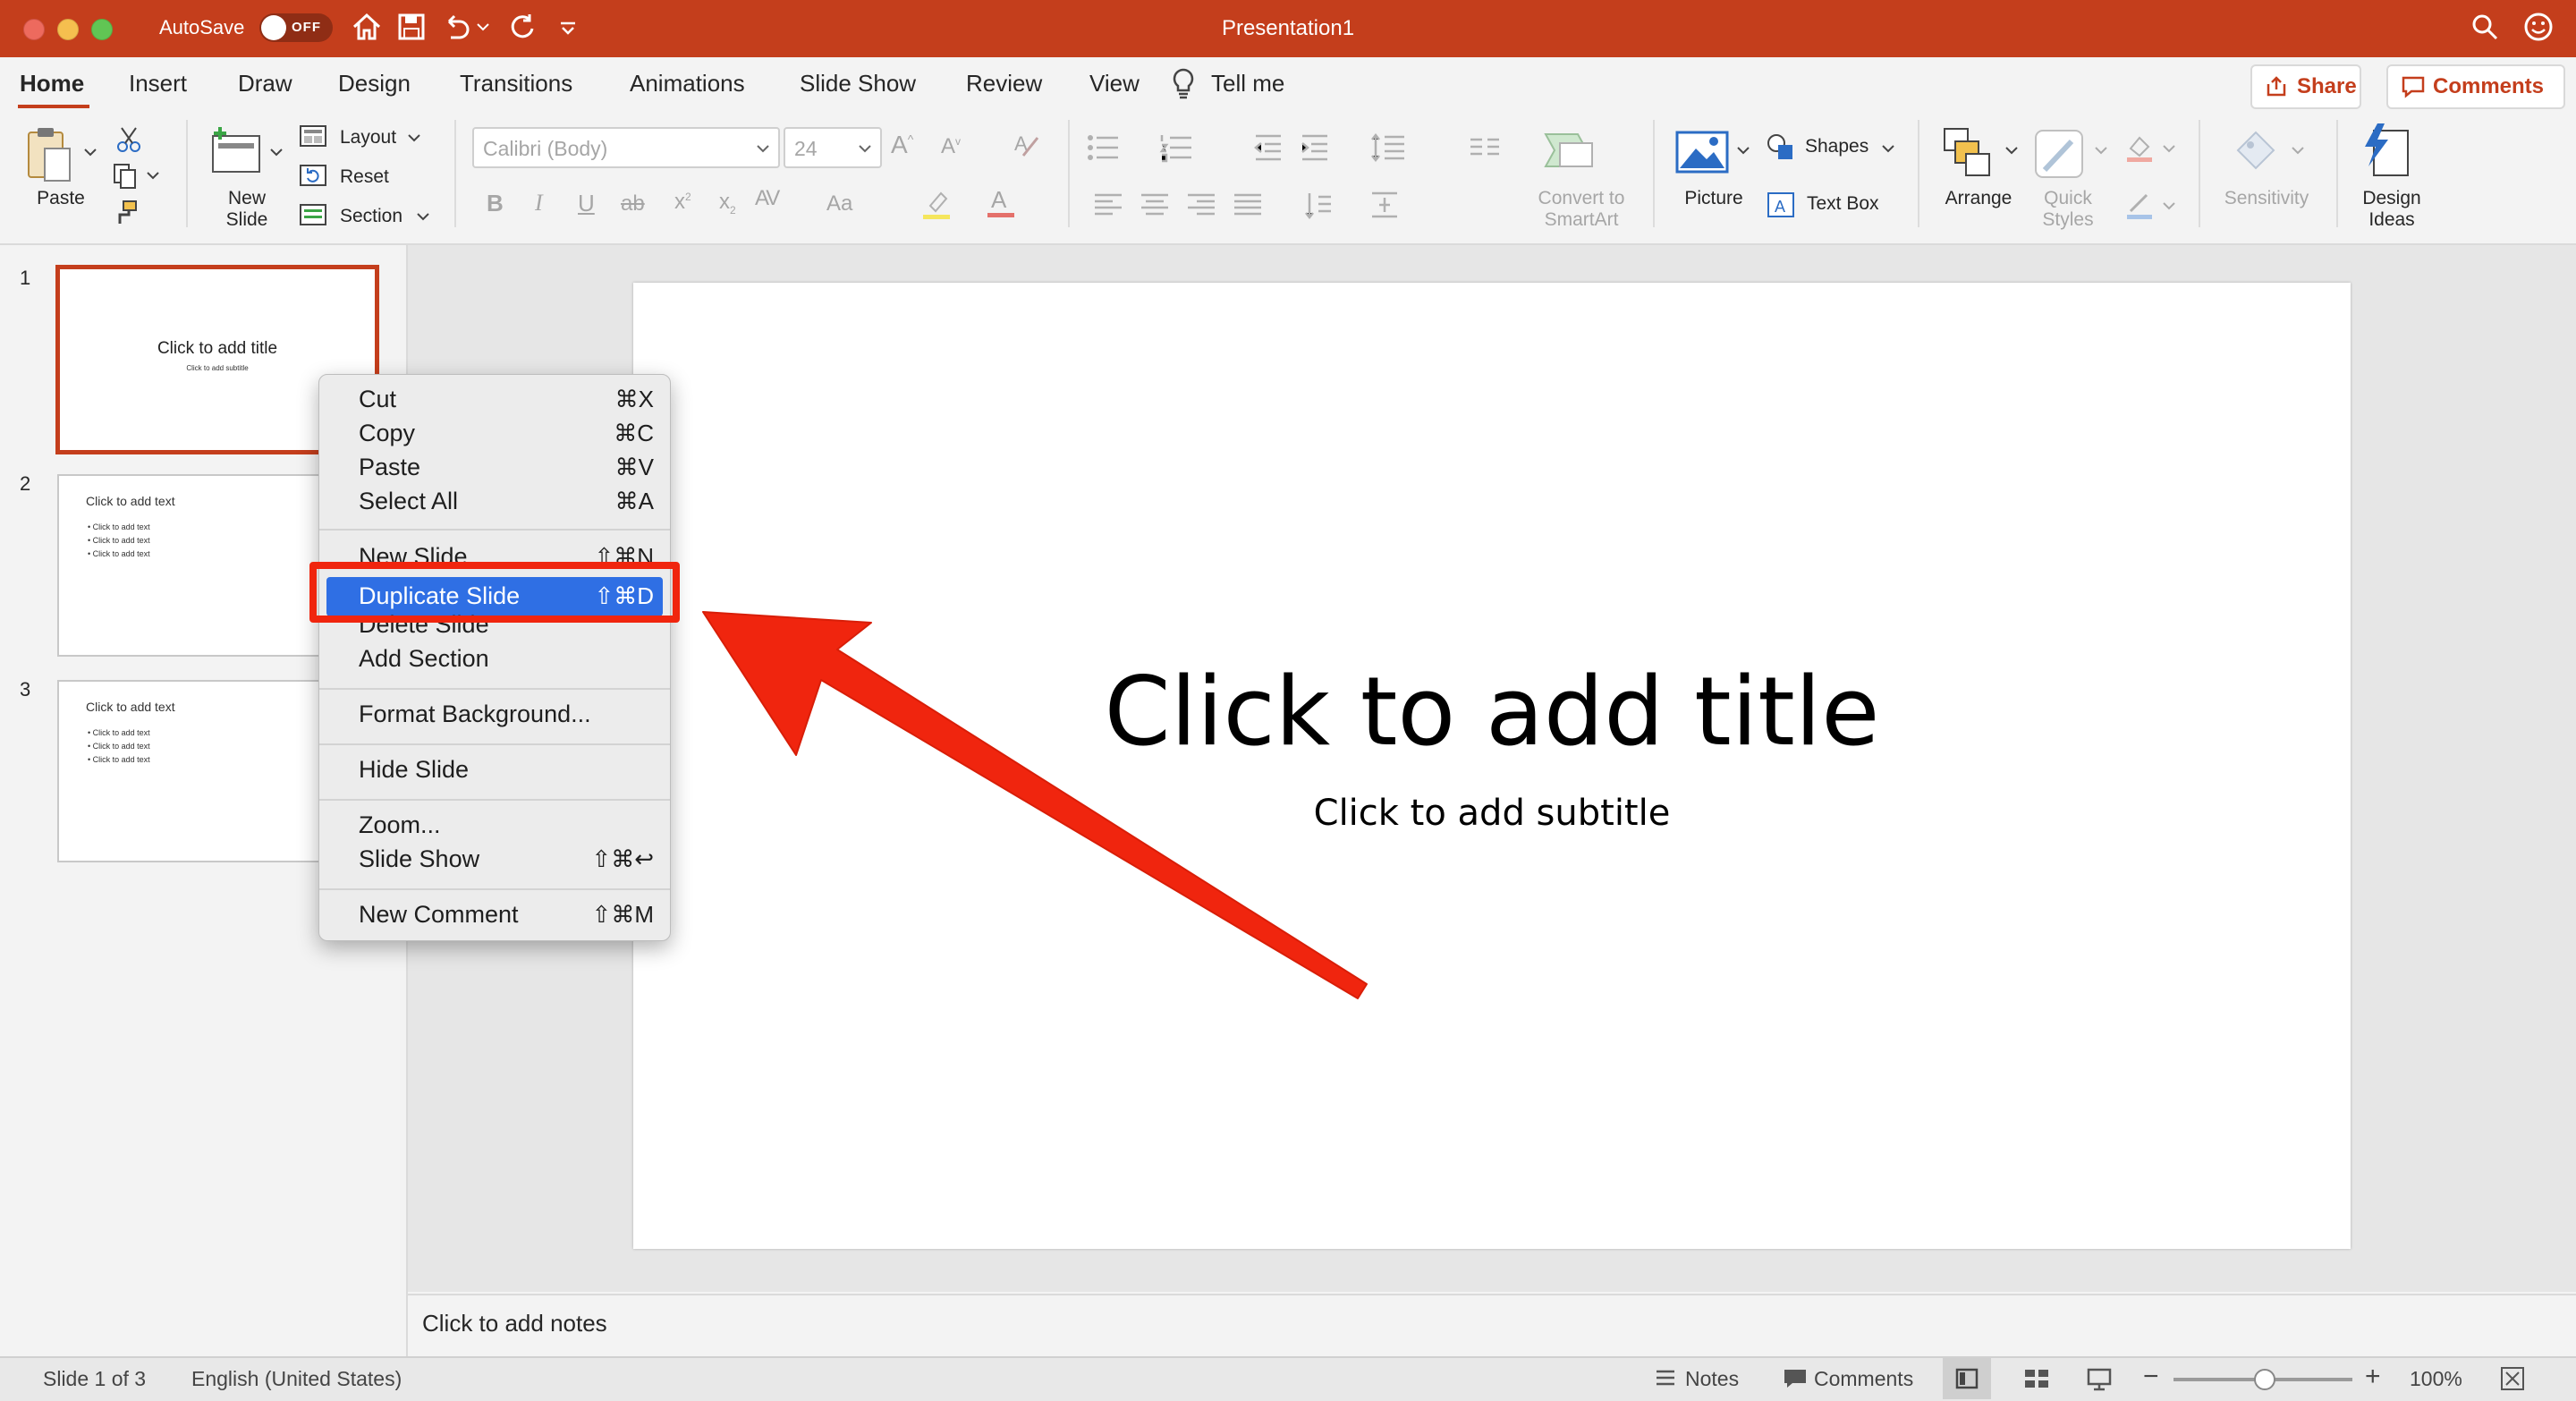 The width and height of the screenshot is (2576, 1401). Describe the element at coordinates (1268, 147) in the screenshot. I see `decrease-indent-icon` at that location.